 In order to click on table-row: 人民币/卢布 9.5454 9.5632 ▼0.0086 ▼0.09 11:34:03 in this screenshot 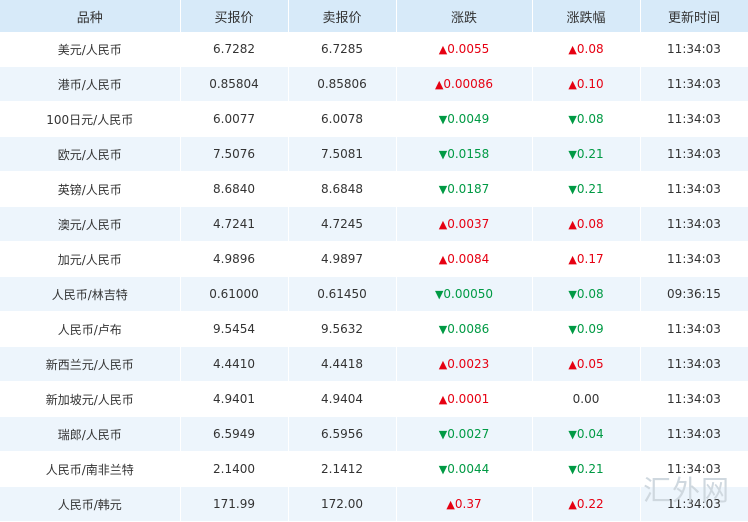, I will do `click(374, 329)`.